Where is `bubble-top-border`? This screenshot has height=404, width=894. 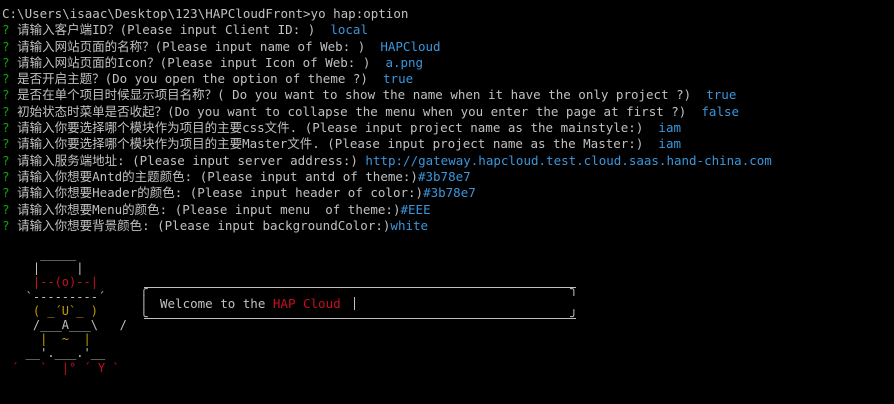
bubble-top-border is located at coordinates (360, 287).